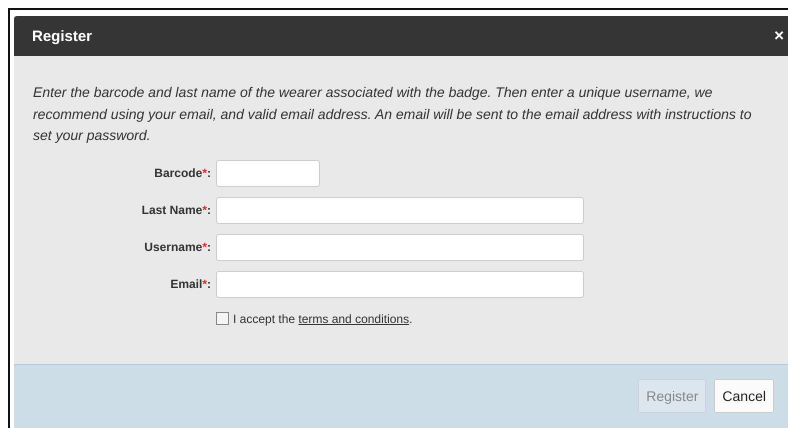 The image size is (788, 428). Describe the element at coordinates (779, 36) in the screenshot. I see `close-button: ×` at that location.